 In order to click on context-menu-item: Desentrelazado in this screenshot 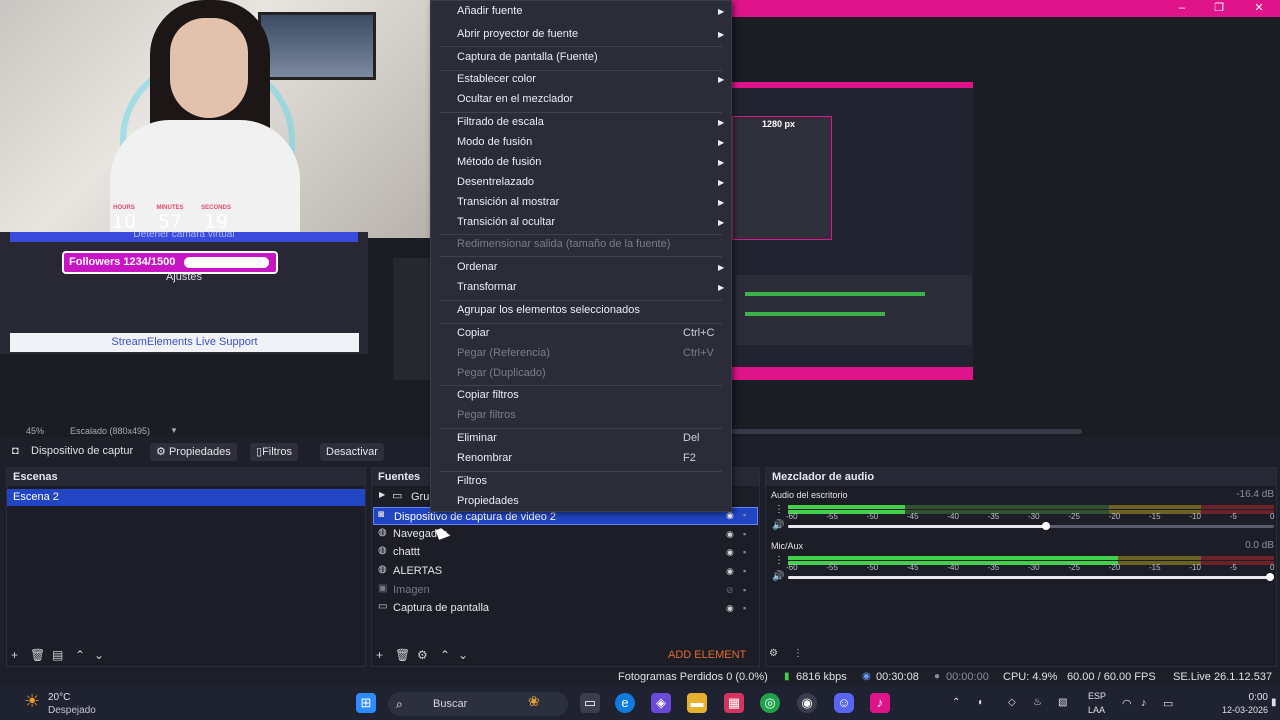, I will do `click(495, 182)`.